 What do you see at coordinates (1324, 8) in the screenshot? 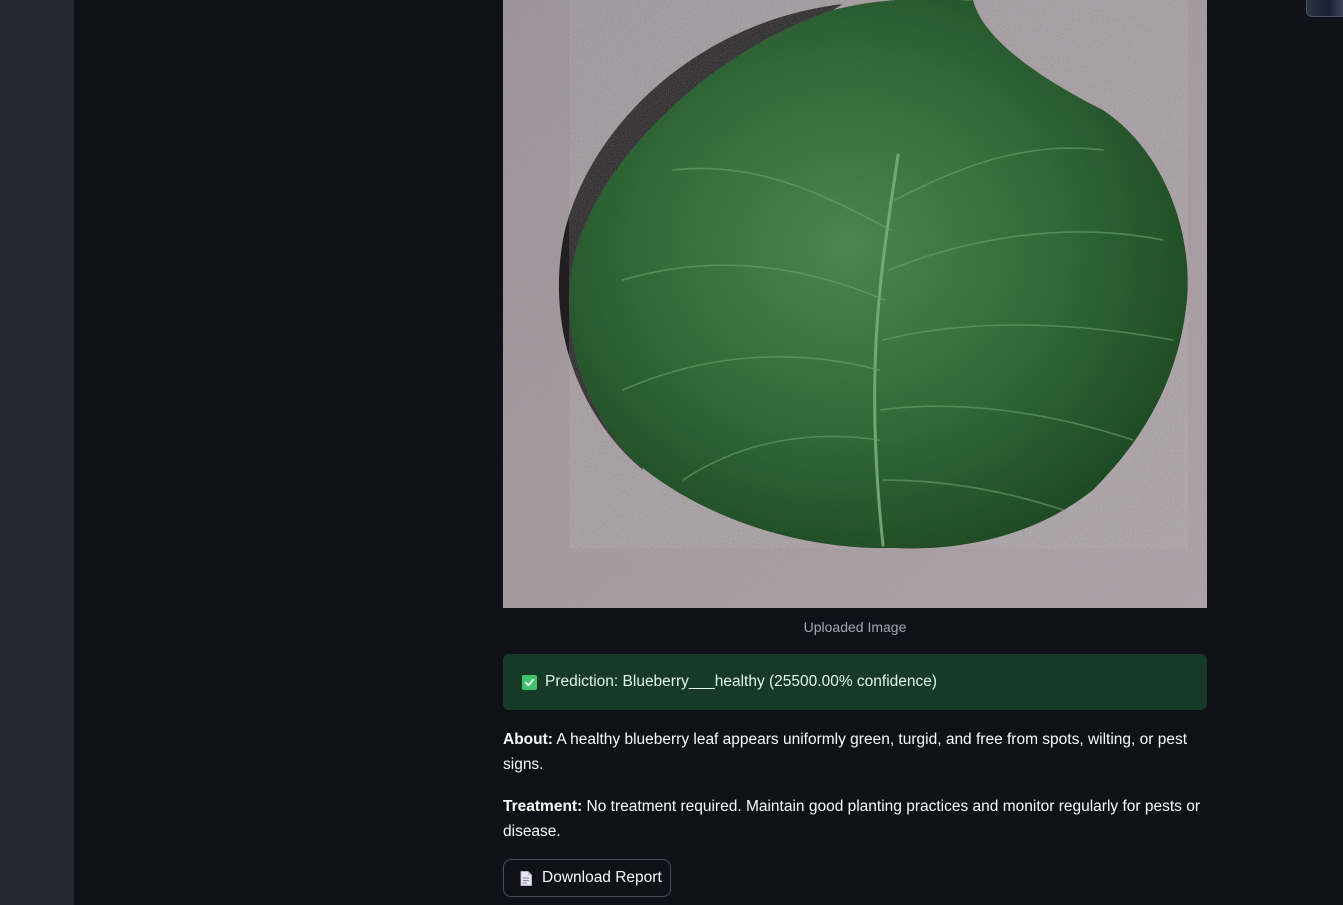
I see `avatar` at bounding box center [1324, 8].